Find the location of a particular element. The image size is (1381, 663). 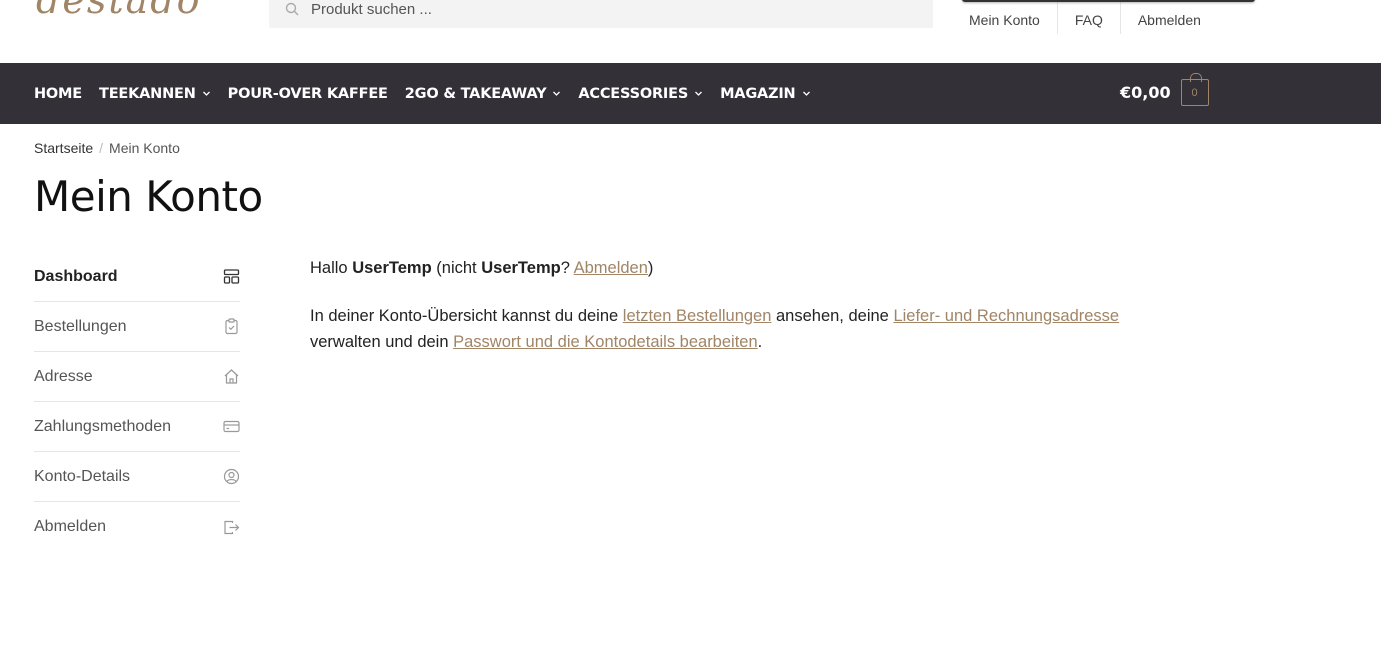

breadcrumb: Startseite / Mein Konto is located at coordinates (107, 148).